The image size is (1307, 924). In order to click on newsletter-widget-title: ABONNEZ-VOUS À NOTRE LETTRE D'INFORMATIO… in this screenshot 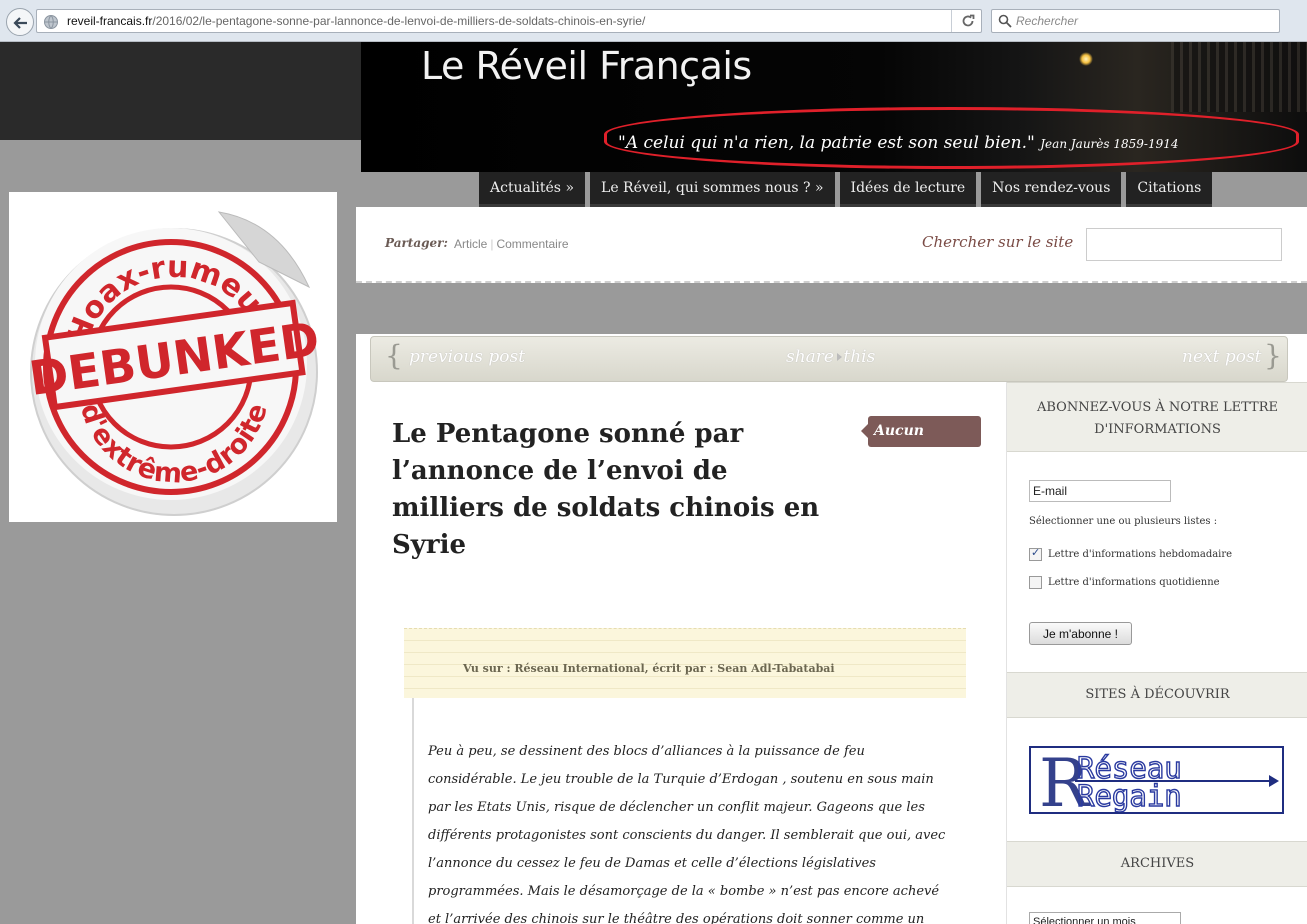, I will do `click(1157, 417)`.